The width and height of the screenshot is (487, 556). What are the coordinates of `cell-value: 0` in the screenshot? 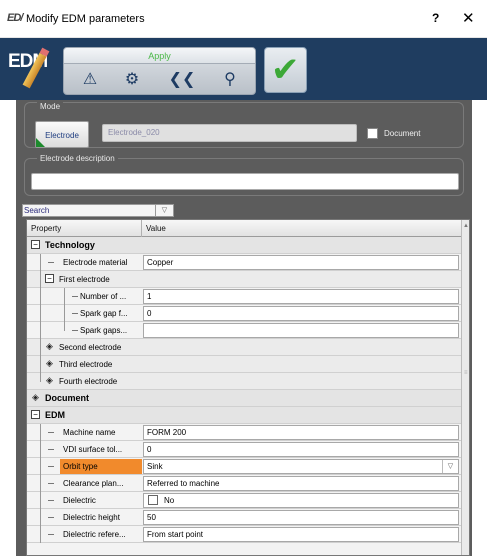 It's located at (149, 449).